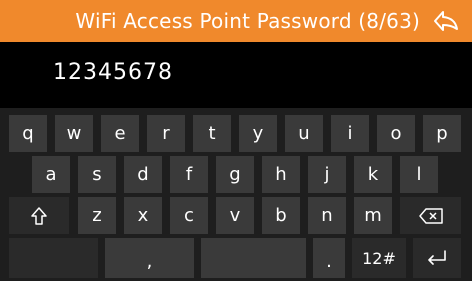 The width and height of the screenshot is (472, 281). I want to click on key-q: q, so click(28, 133).